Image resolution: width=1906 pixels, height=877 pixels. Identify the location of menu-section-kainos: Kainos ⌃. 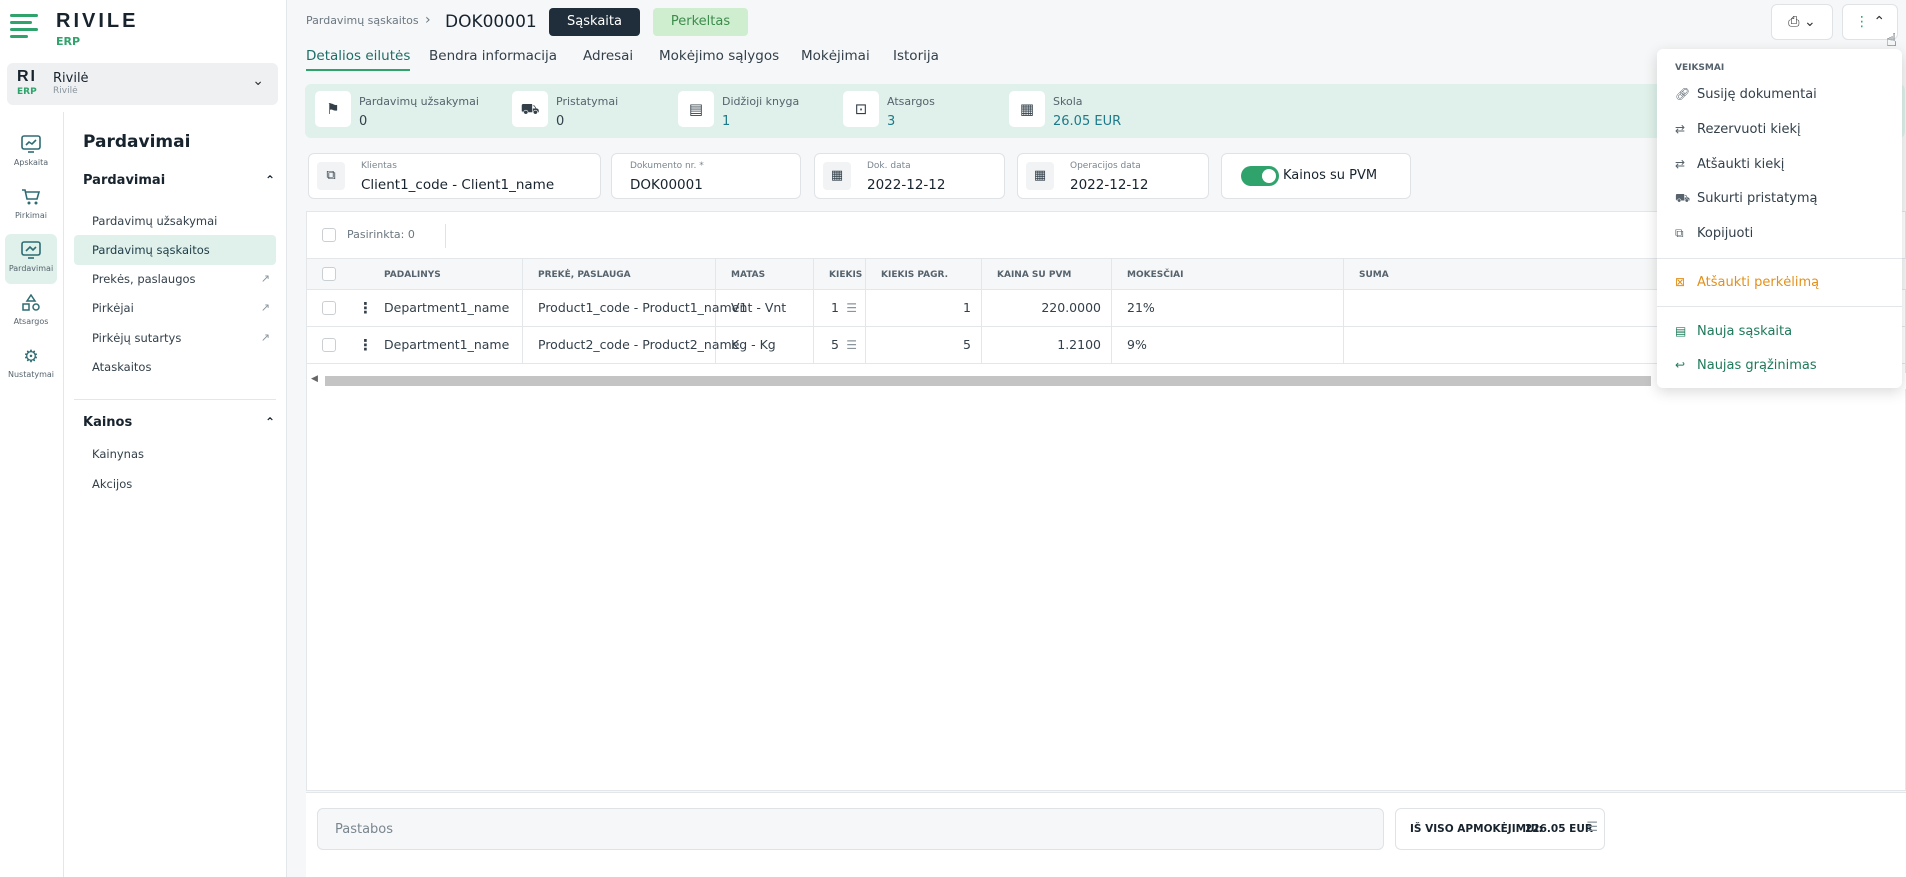
(179, 426).